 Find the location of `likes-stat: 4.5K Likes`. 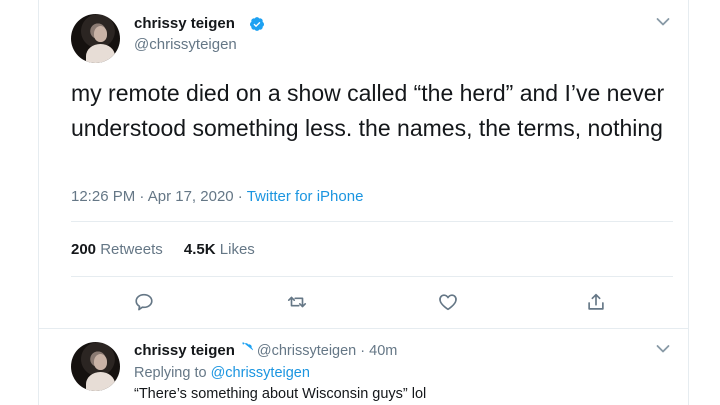

likes-stat: 4.5K Likes is located at coordinates (219, 249).